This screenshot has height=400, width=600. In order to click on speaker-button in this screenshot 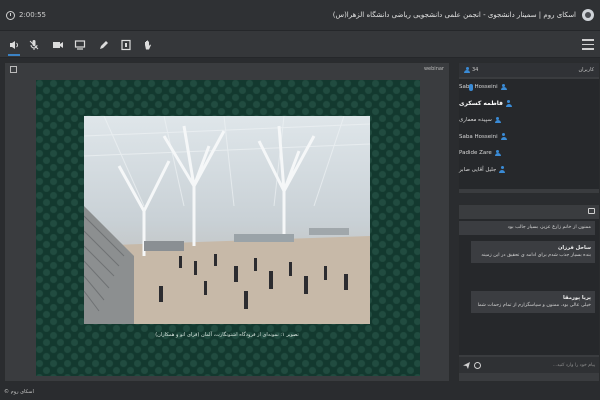, I will do `click(14, 46)`.